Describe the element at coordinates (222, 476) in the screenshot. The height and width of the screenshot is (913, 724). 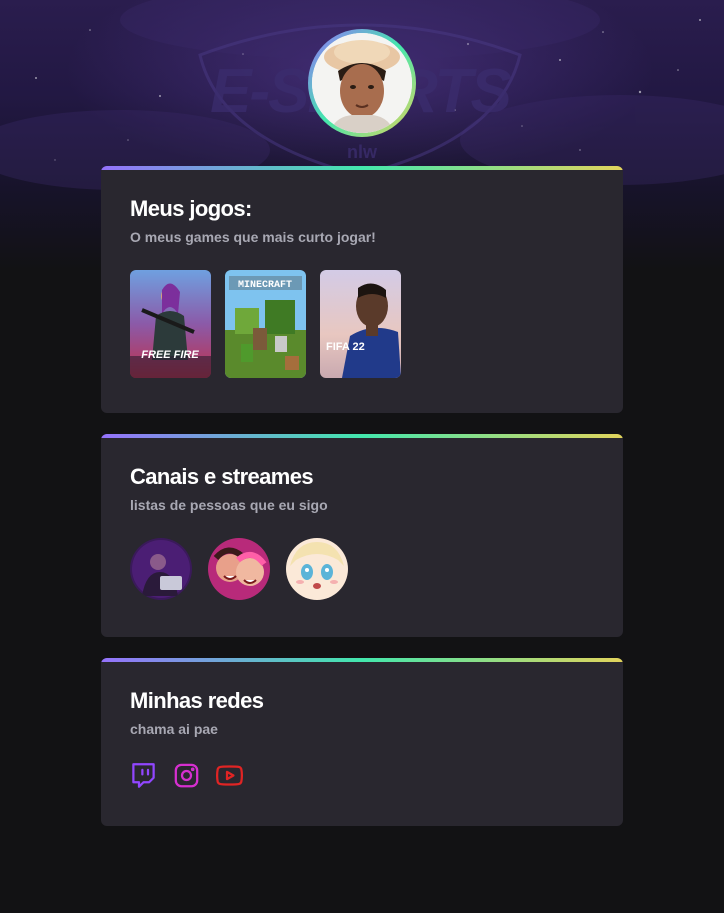
I see `channels-card-title: Canais e streames` at that location.